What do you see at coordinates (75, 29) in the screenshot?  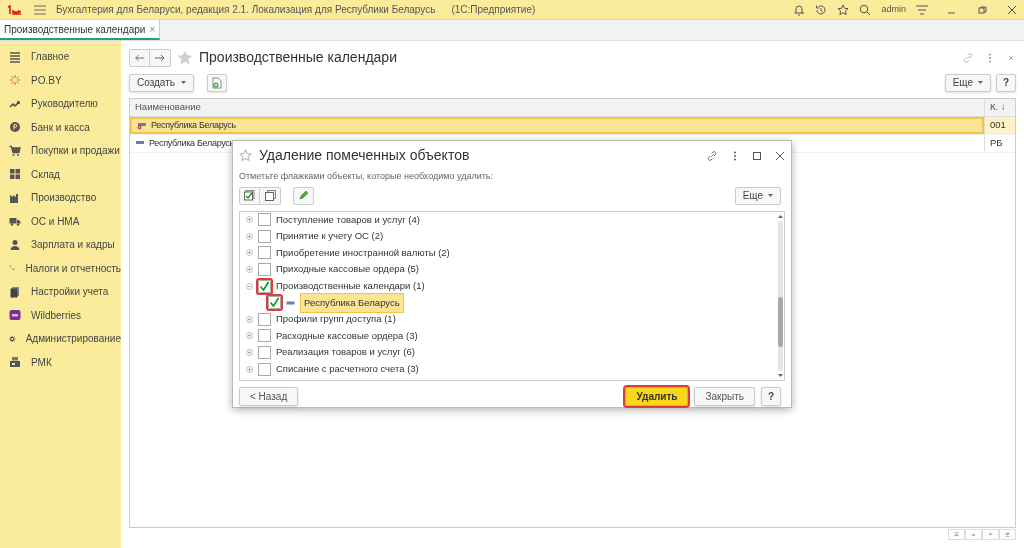 I see `tab-label: Производственные календари` at bounding box center [75, 29].